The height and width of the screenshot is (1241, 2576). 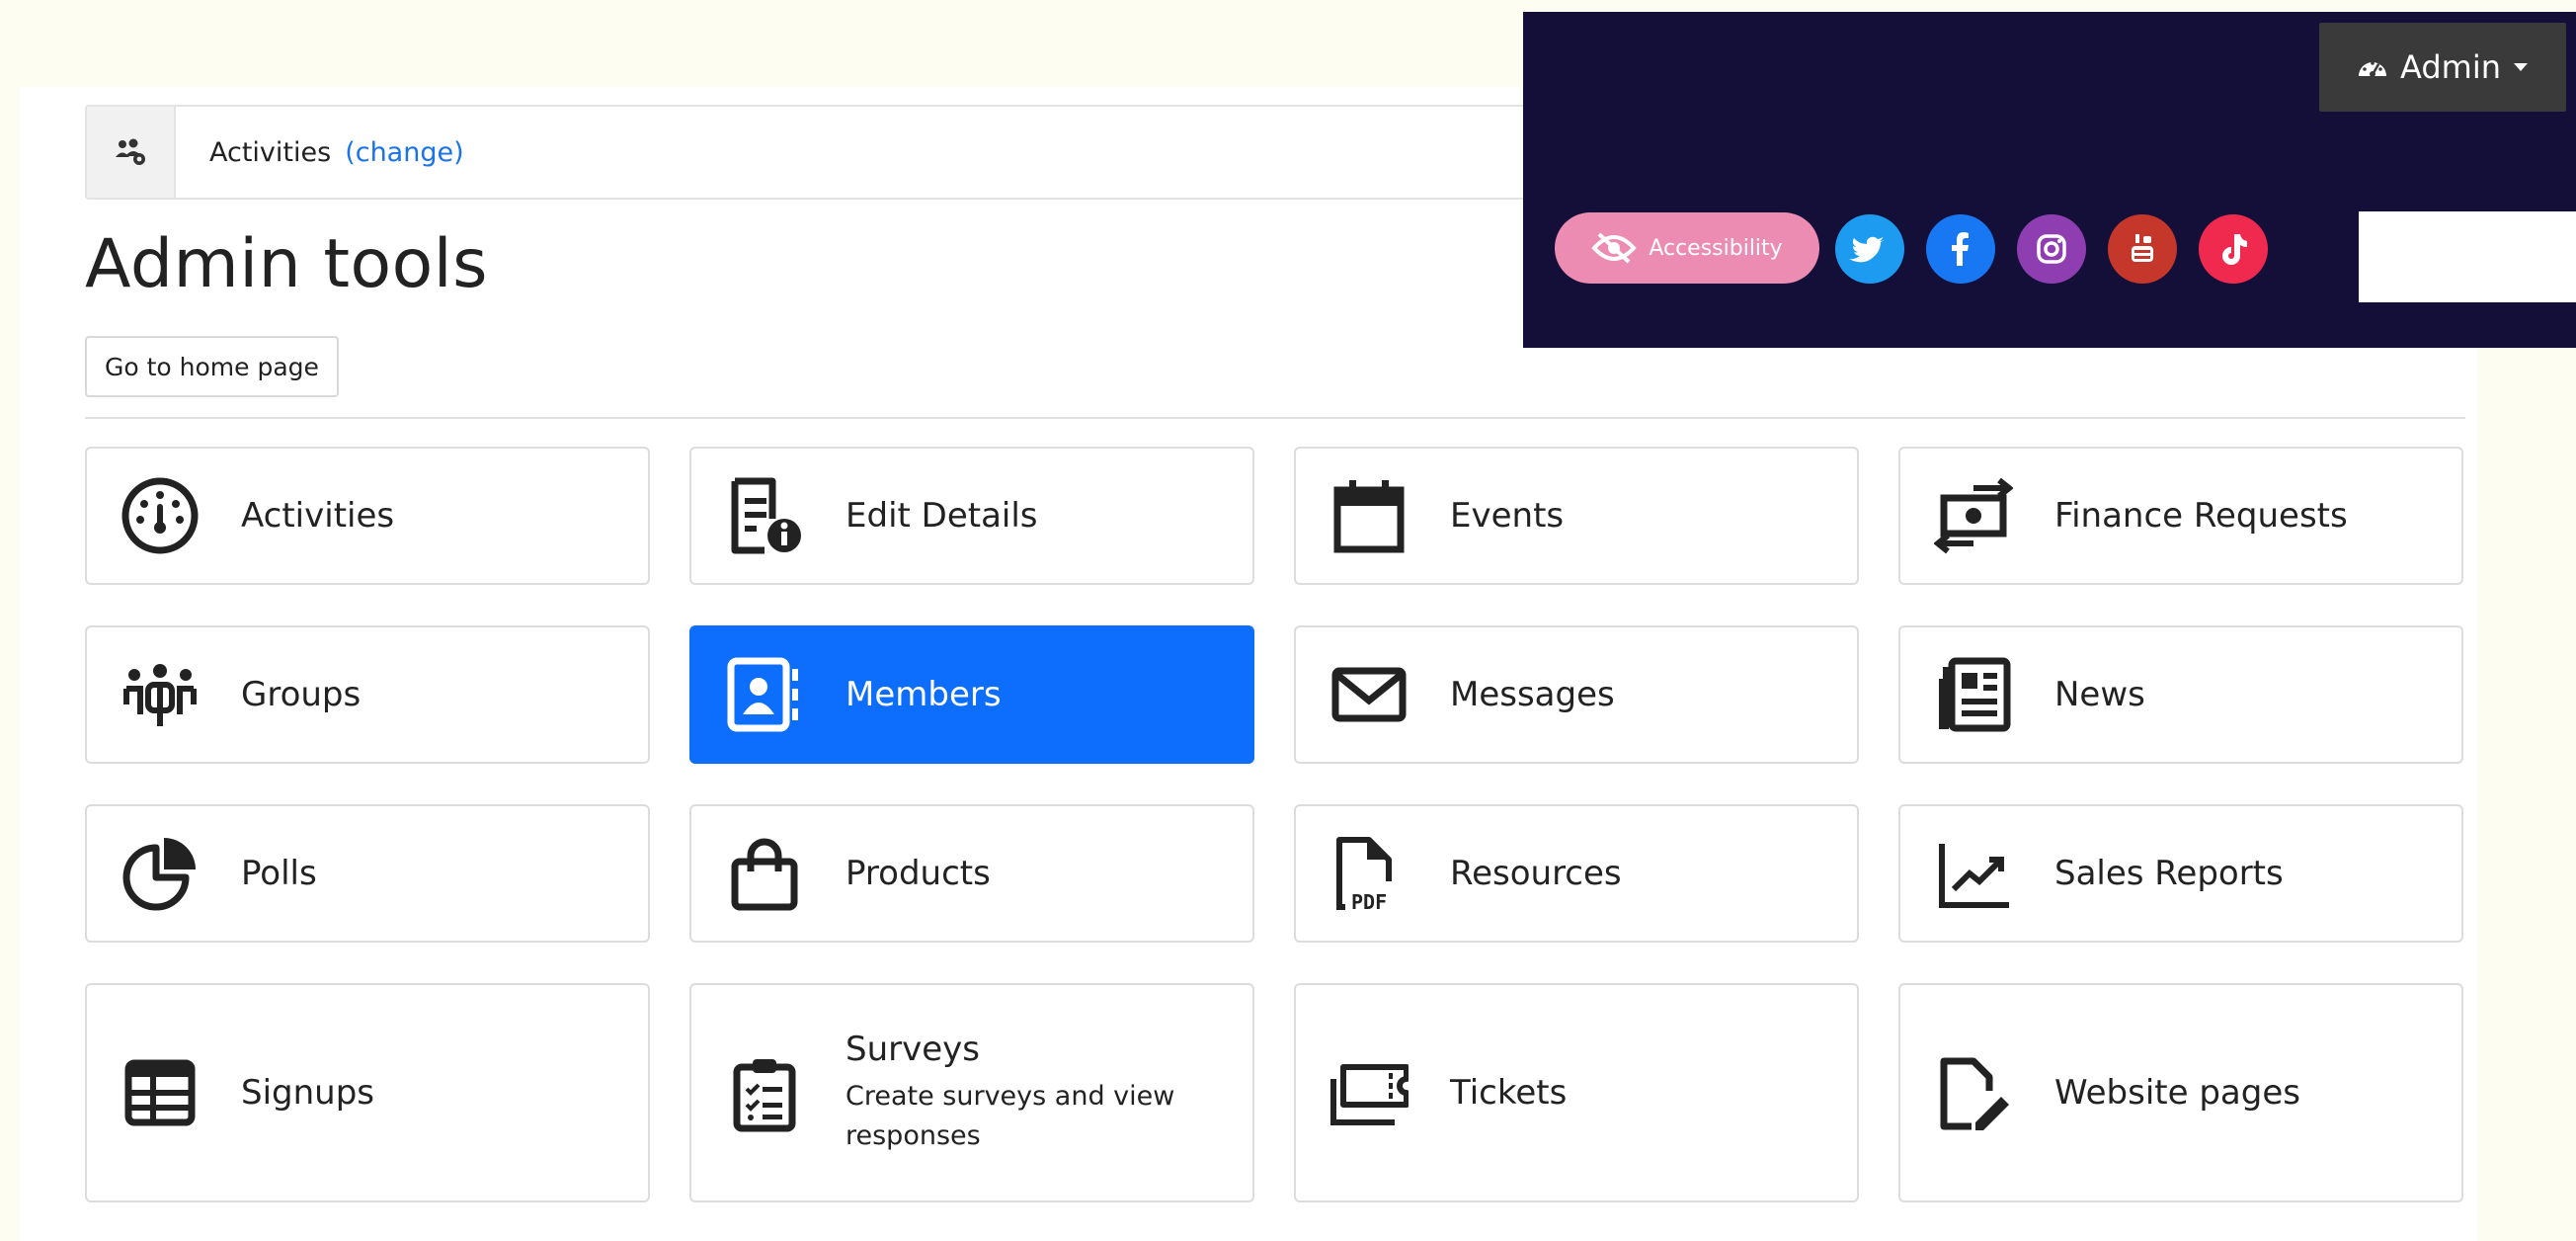 I want to click on tile-edit-details: Edit Details, so click(x=971, y=516).